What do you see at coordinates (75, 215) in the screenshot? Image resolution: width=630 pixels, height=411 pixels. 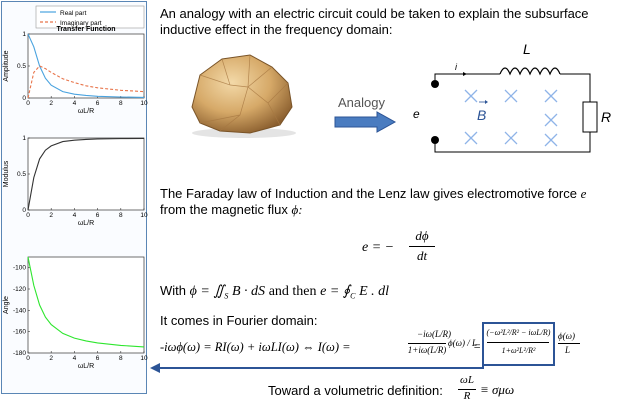 I see `plot-2-xtick-label: 4` at bounding box center [75, 215].